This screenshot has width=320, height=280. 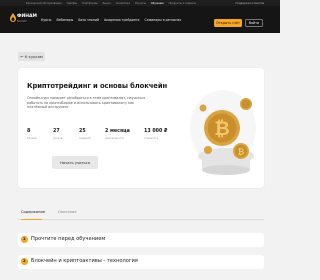 What do you see at coordinates (141, 262) in the screenshot?
I see `section-row: 2 Блокчейн и криптоактивы - технология` at bounding box center [141, 262].